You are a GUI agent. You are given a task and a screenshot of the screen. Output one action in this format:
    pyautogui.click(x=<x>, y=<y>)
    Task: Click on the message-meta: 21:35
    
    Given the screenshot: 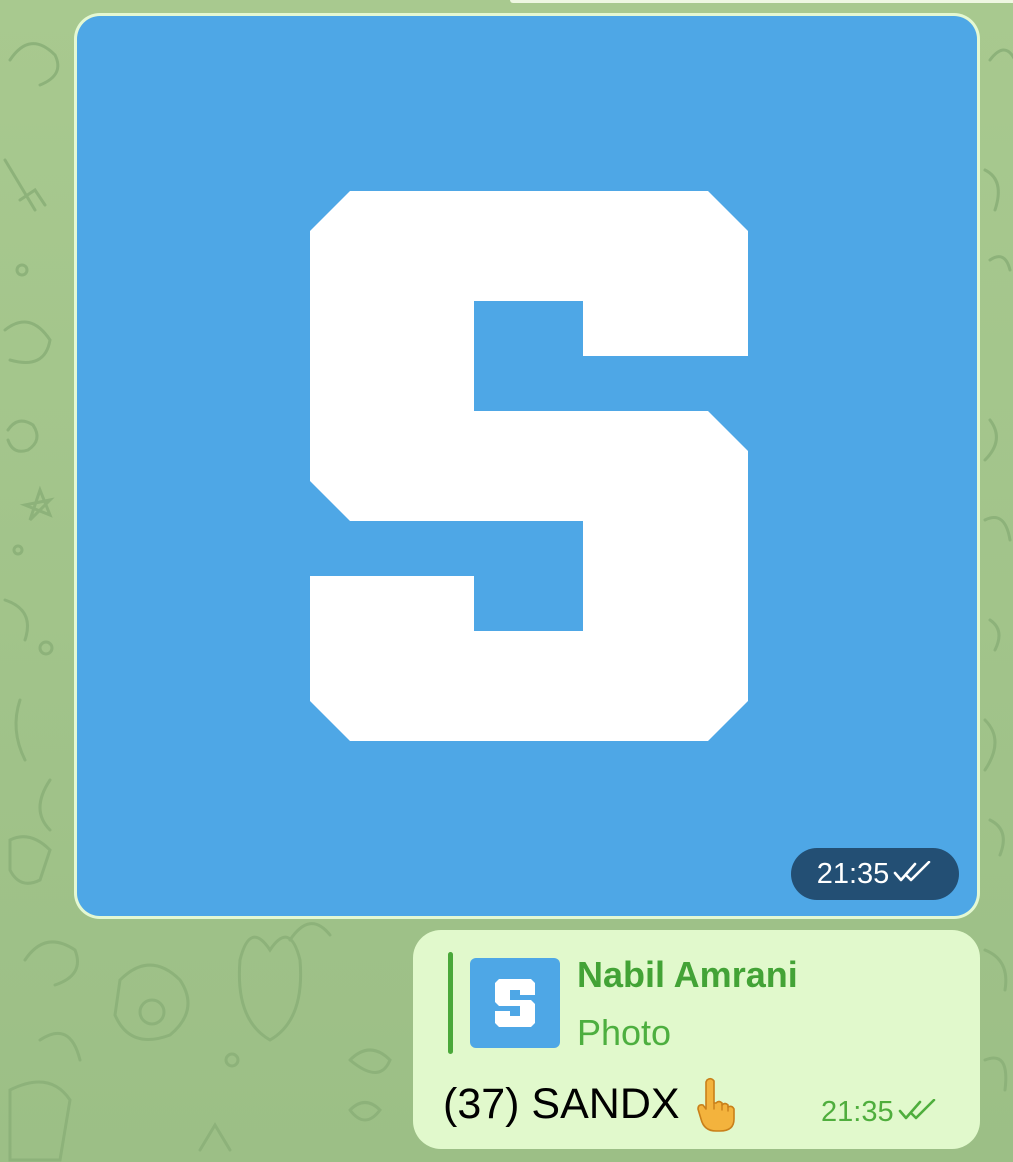 What is the action you would take?
    pyautogui.click(x=879, y=1112)
    